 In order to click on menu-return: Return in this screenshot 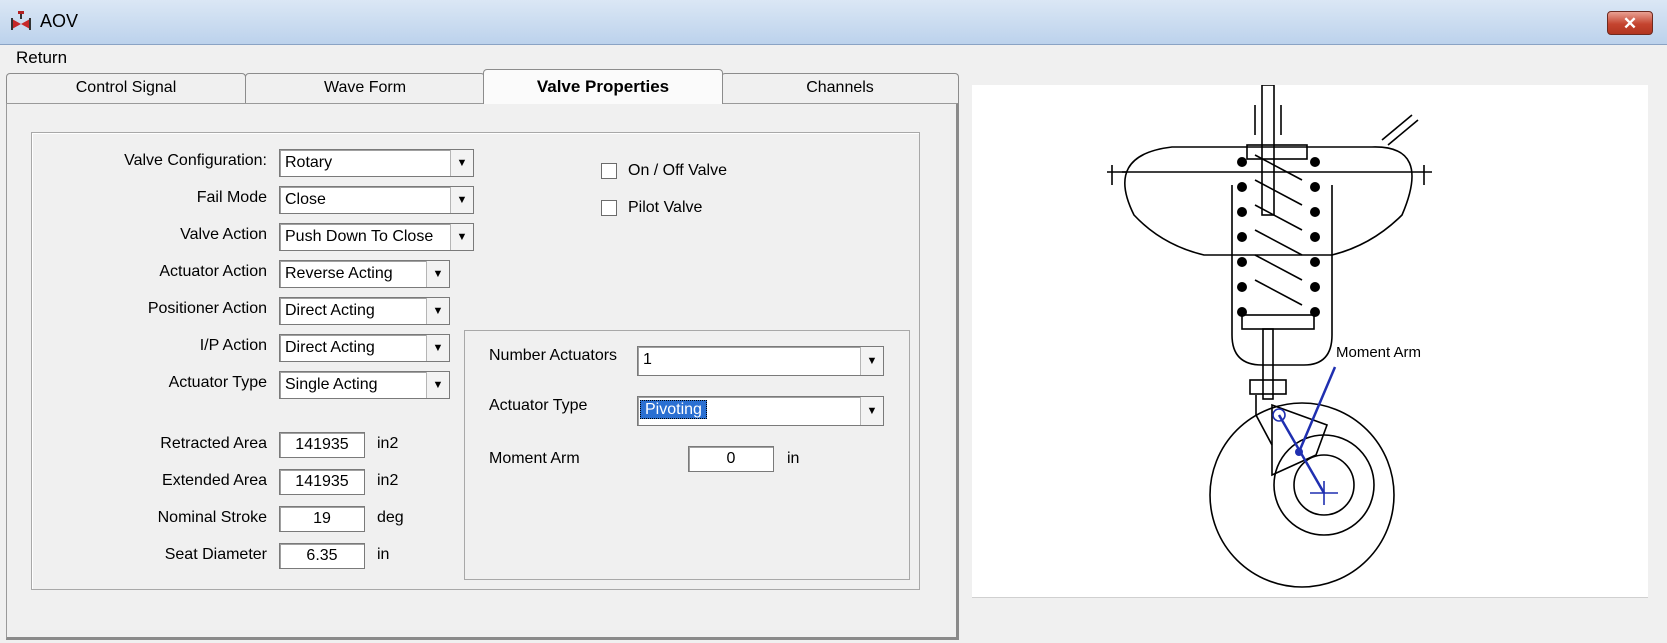, I will do `click(41, 58)`.